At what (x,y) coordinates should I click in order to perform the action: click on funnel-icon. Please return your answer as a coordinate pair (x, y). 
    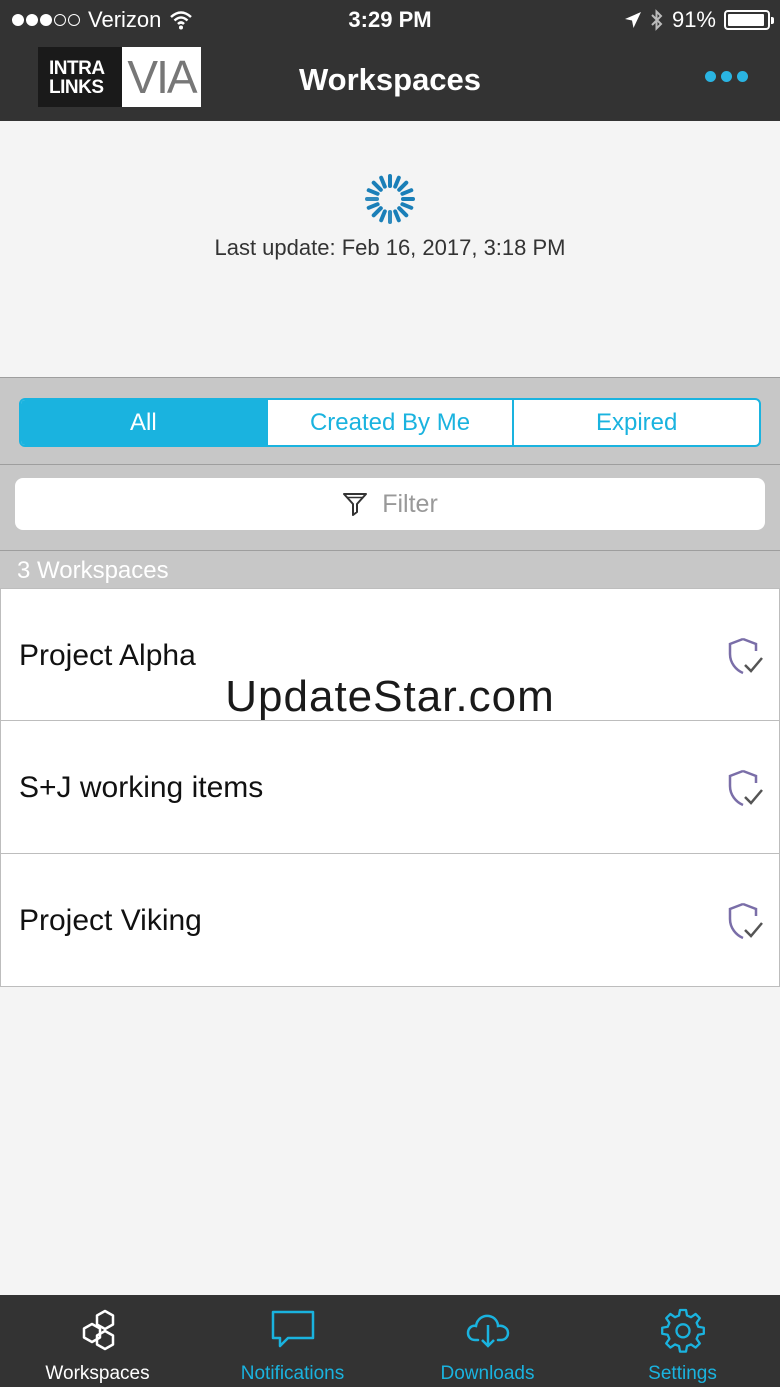
    Looking at the image, I should click on (355, 504).